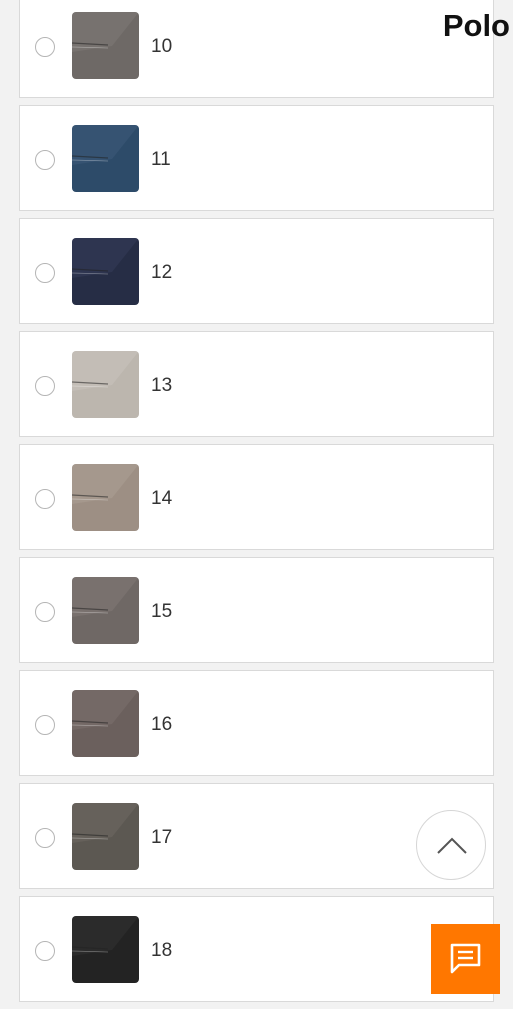  What do you see at coordinates (256, 497) in the screenshot?
I see `color-option-row: 14` at bounding box center [256, 497].